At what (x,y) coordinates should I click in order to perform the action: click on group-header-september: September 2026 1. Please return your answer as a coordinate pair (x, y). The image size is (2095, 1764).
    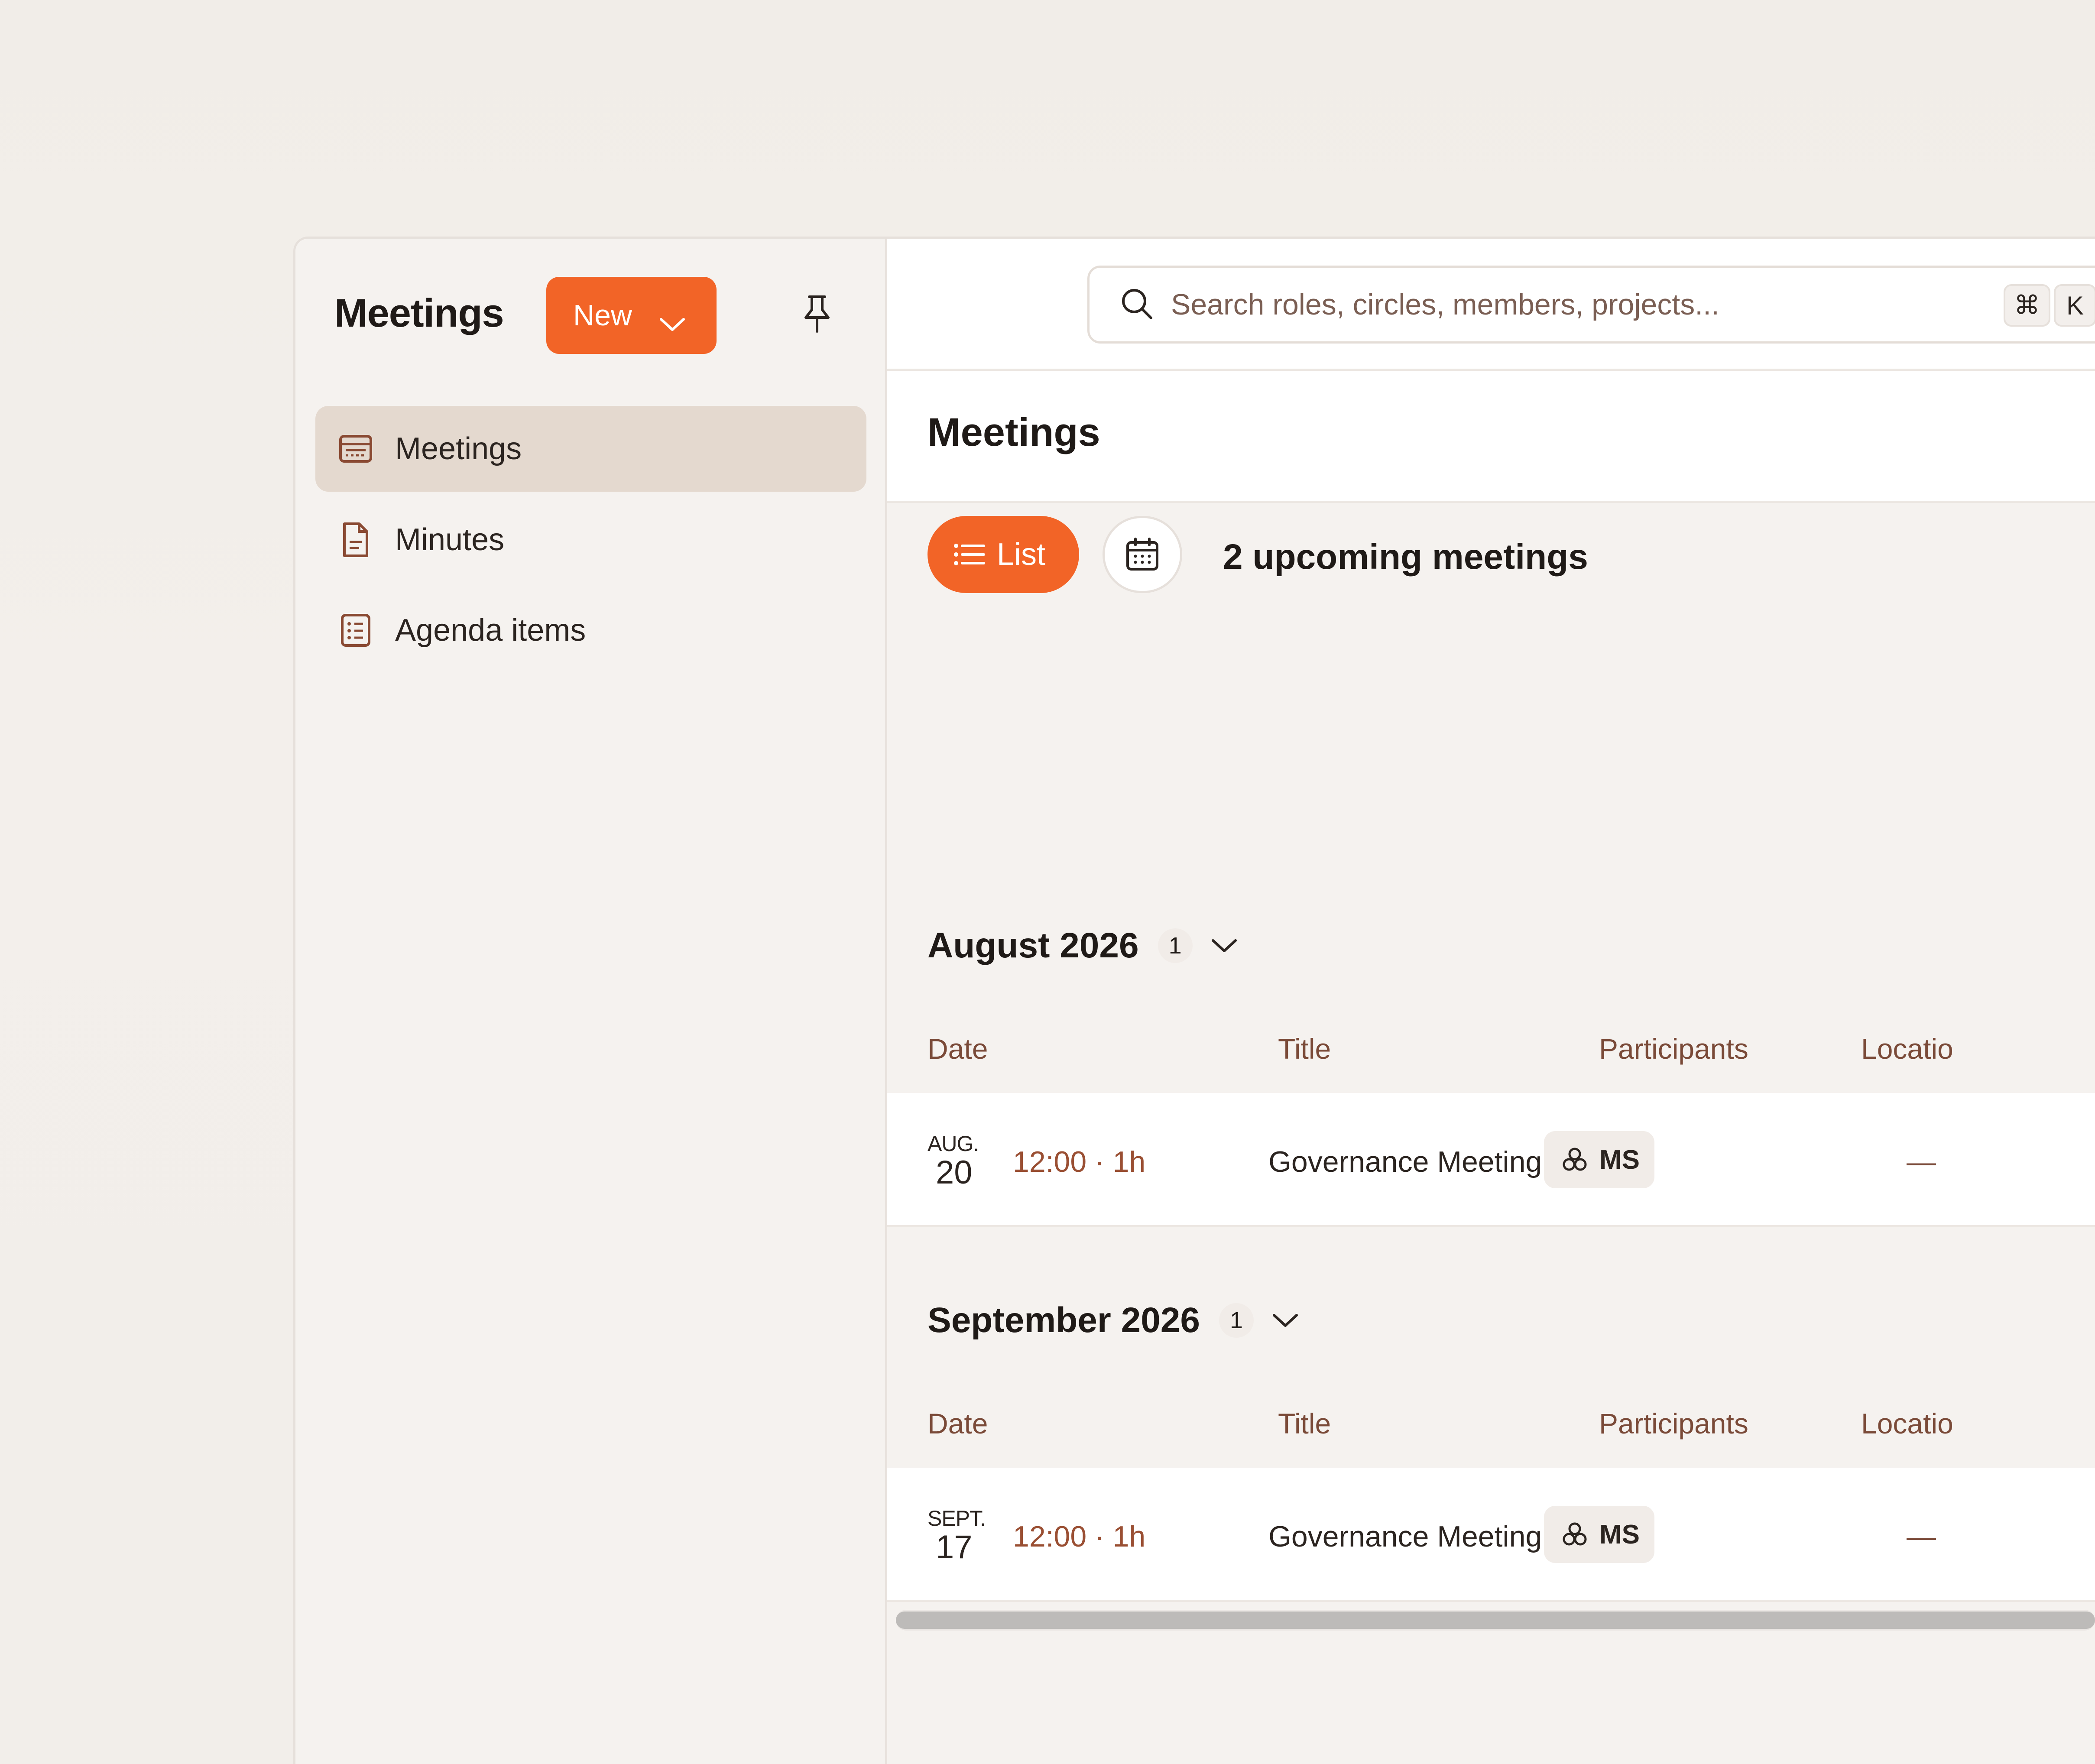
    Looking at the image, I should click on (1113, 1320).